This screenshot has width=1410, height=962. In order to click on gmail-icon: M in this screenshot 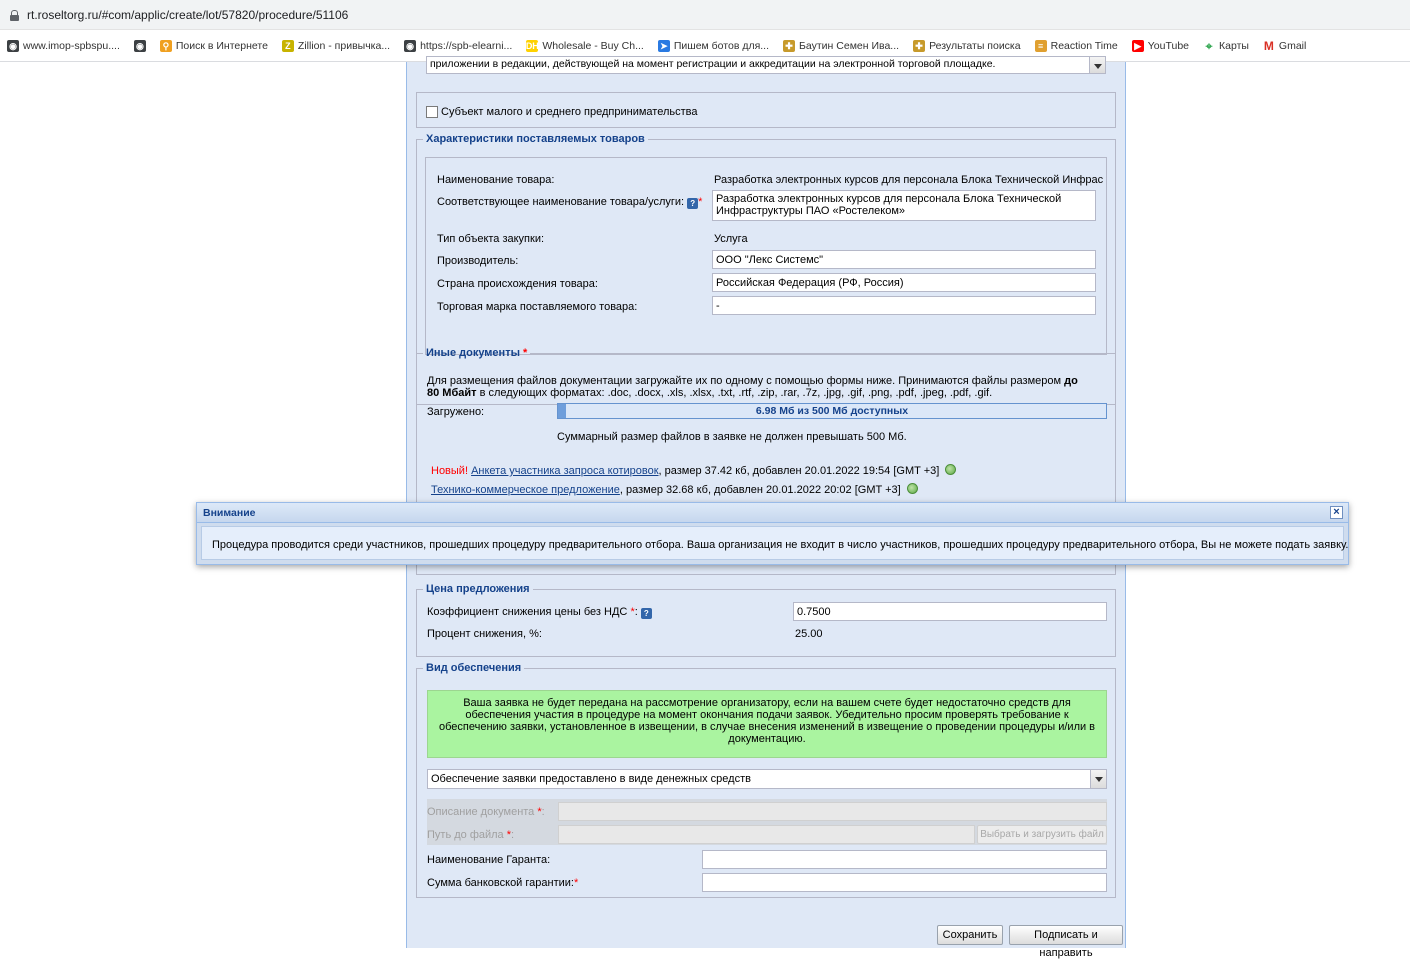, I will do `click(1268, 46)`.